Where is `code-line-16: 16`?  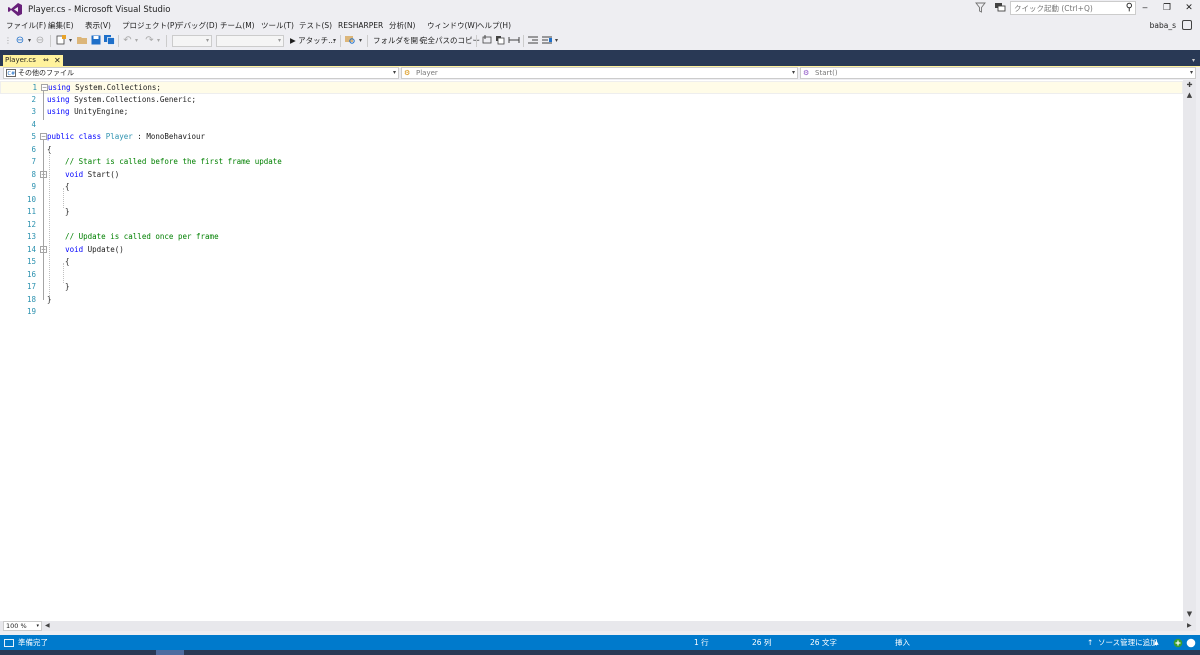
code-line-16: 16 is located at coordinates (591, 275).